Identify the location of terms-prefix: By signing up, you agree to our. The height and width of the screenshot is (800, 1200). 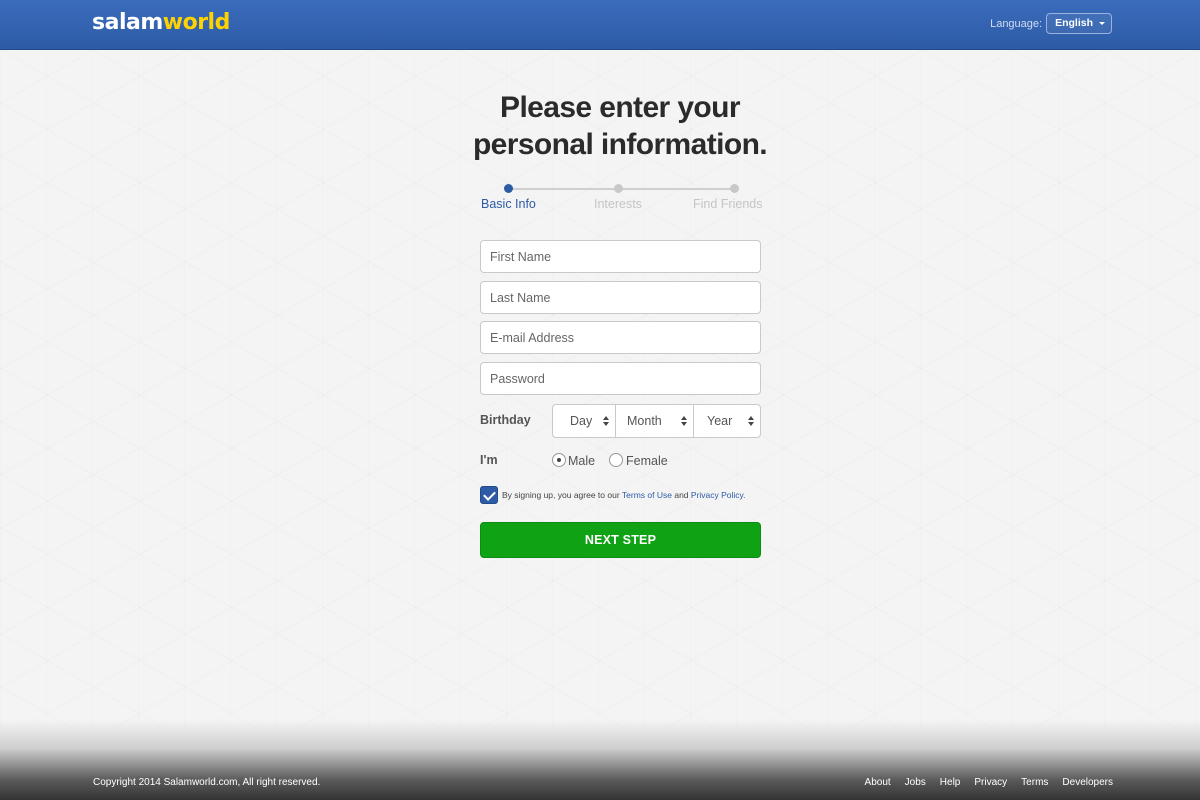
(561, 495).